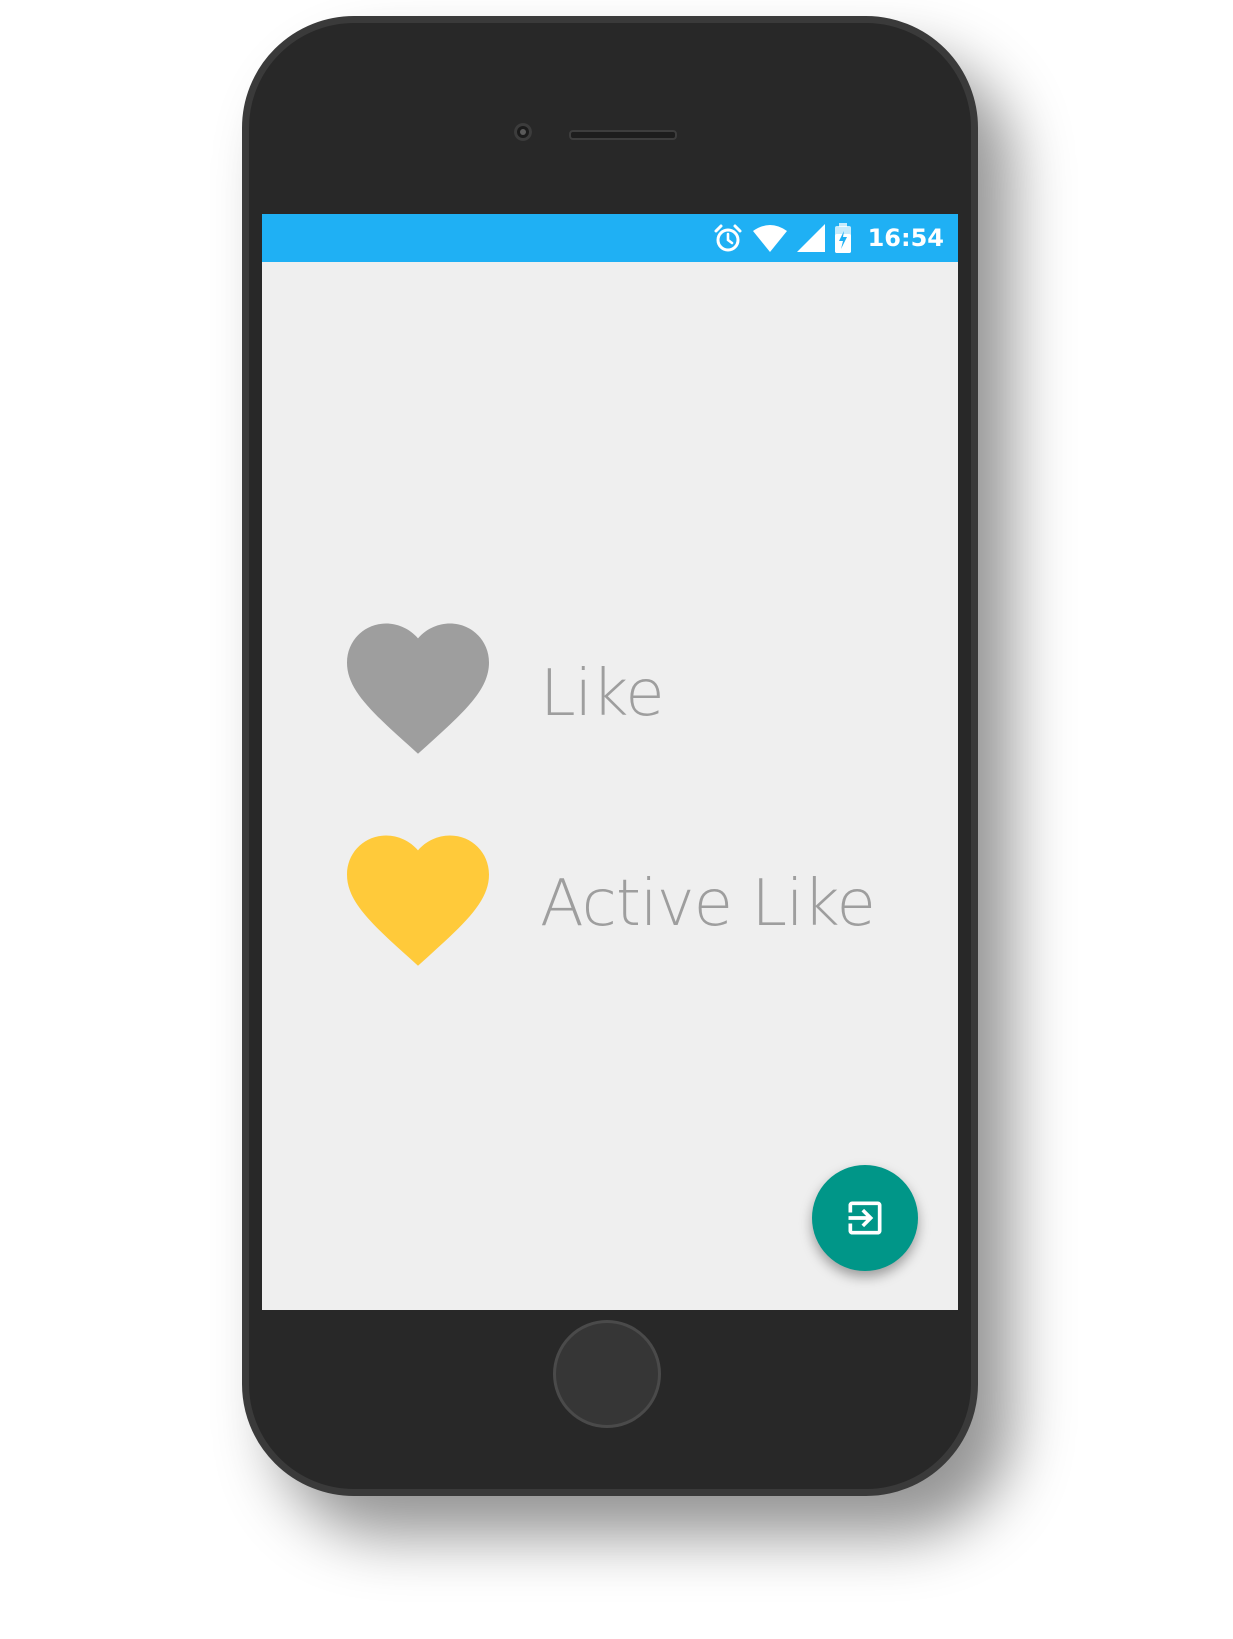 Image resolution: width=1233 pixels, height=1639 pixels. I want to click on like-label: Like, so click(602, 694).